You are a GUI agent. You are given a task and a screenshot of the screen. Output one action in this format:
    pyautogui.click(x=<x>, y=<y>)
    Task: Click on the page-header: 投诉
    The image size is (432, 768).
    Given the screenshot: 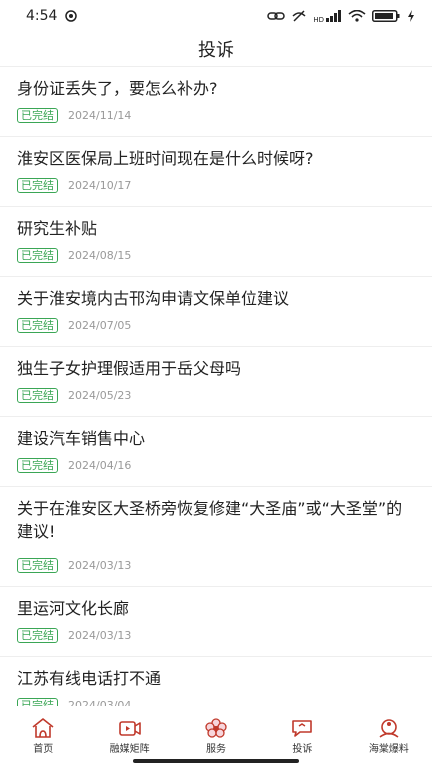 What is the action you would take?
    pyautogui.click(x=216, y=49)
    